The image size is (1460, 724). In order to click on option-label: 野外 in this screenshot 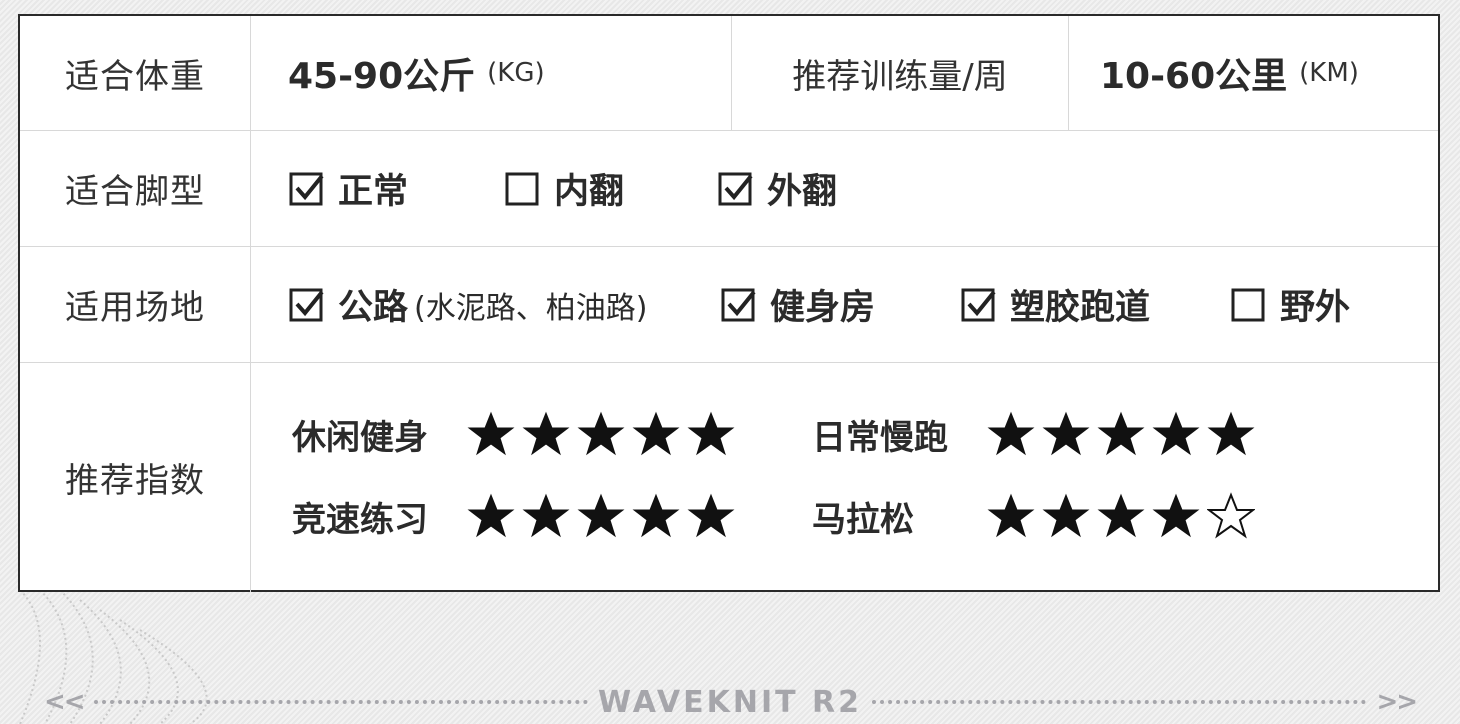, I will do `click(1315, 308)`.